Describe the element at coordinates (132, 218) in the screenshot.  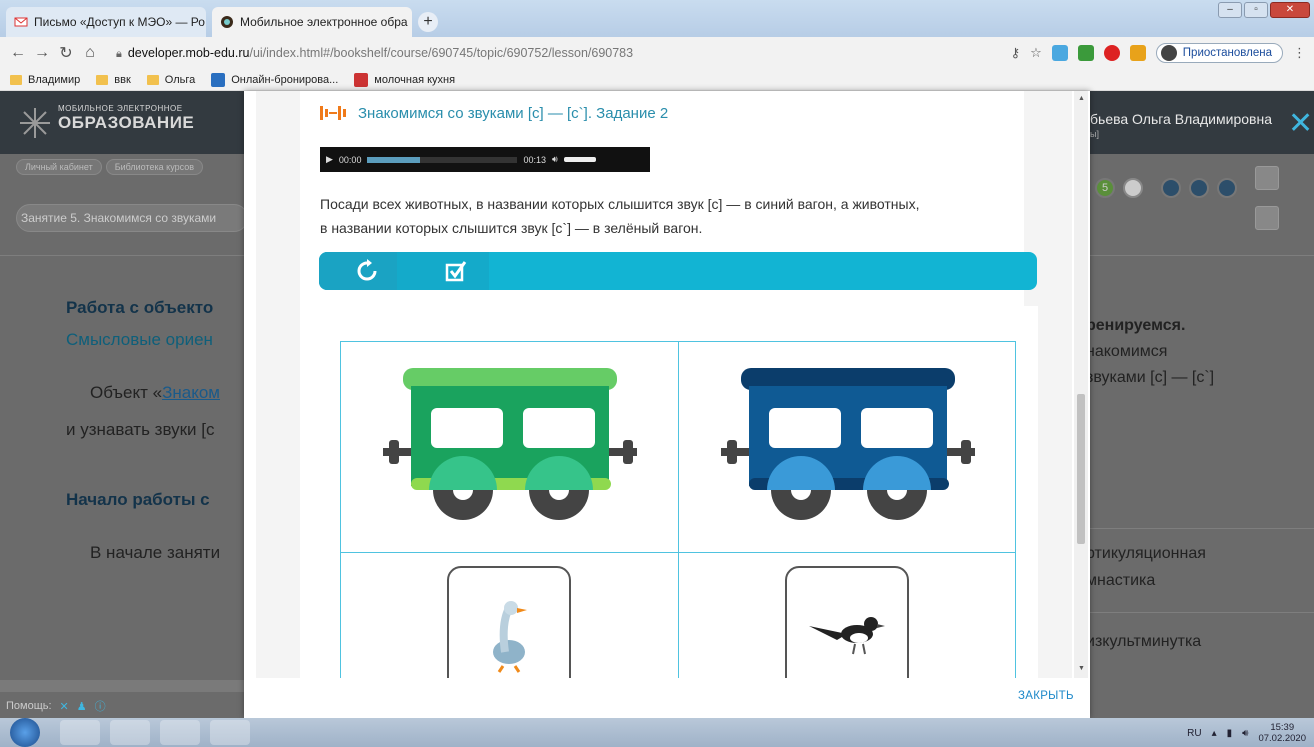
I see `lesson-selector: Занятие 5. Знакомимся со звуками` at that location.